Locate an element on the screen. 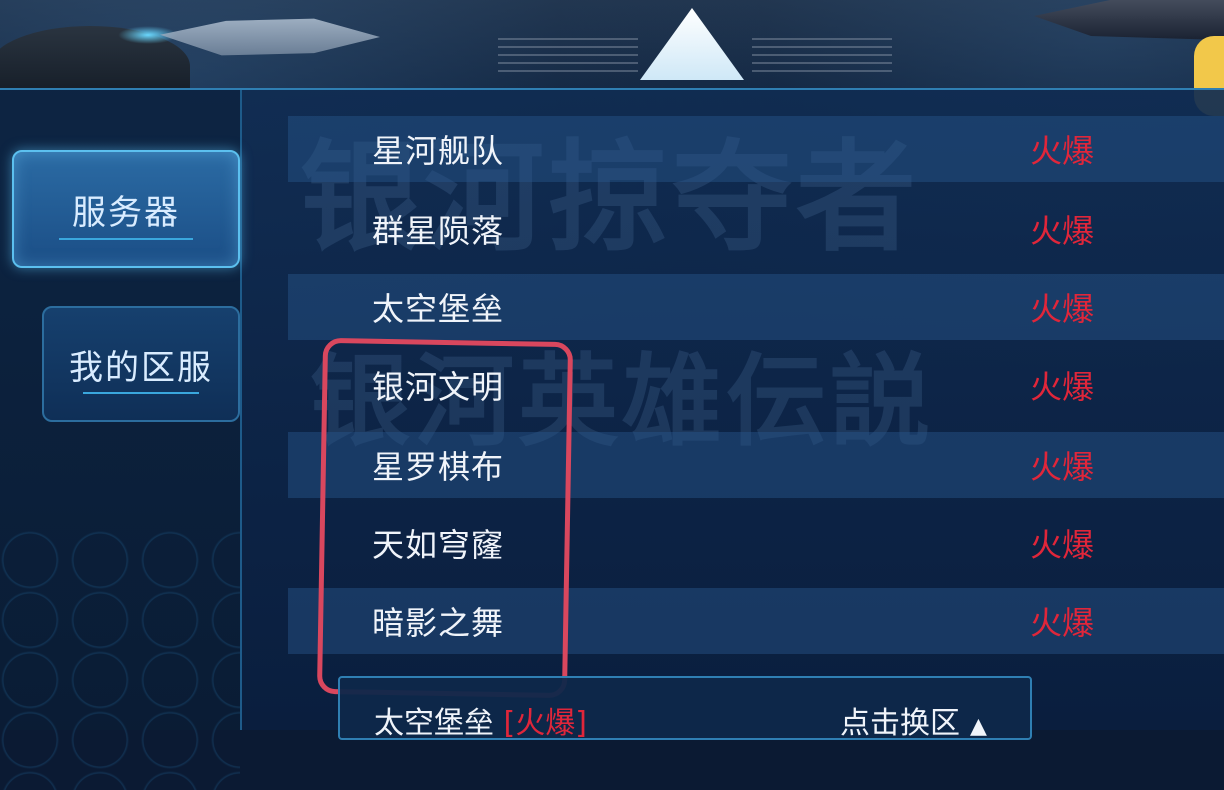  server-row: 星河舰队 火爆 is located at coordinates (756, 149).